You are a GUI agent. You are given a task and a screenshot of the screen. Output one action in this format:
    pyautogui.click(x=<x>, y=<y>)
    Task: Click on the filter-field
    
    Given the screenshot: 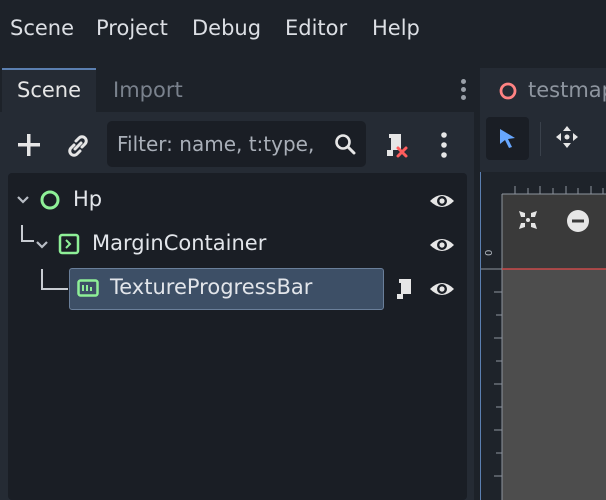 What is the action you would take?
    pyautogui.click(x=236, y=144)
    